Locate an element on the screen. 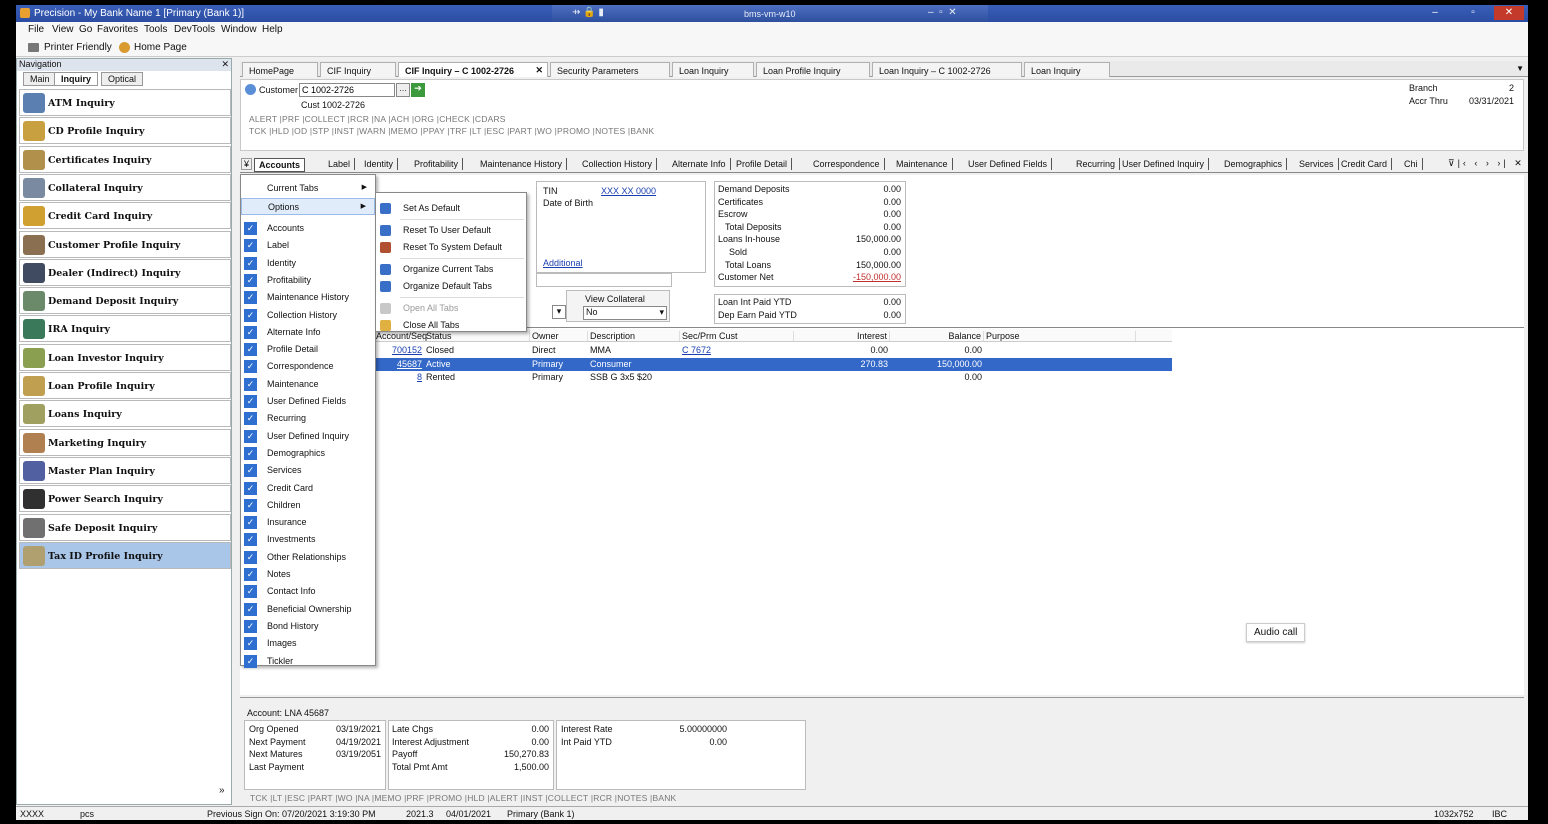 The image size is (1548, 824). nav-item-power-search-inquiry: Power Search Inquiry is located at coordinates (125, 499).